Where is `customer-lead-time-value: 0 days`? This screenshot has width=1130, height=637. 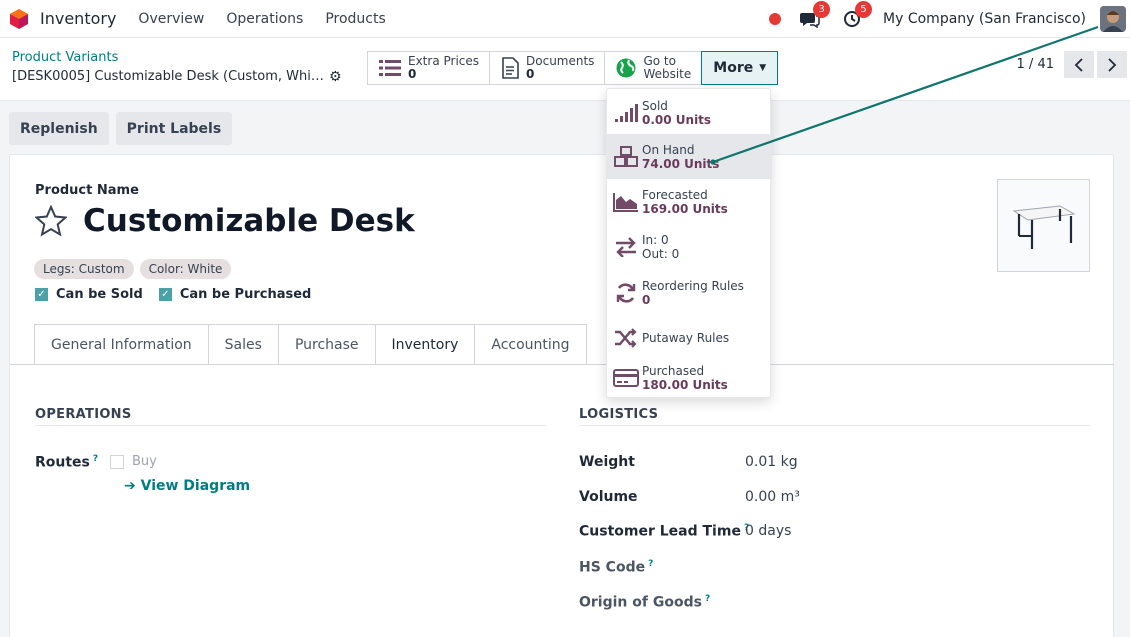
customer-lead-time-value: 0 days is located at coordinates (768, 531).